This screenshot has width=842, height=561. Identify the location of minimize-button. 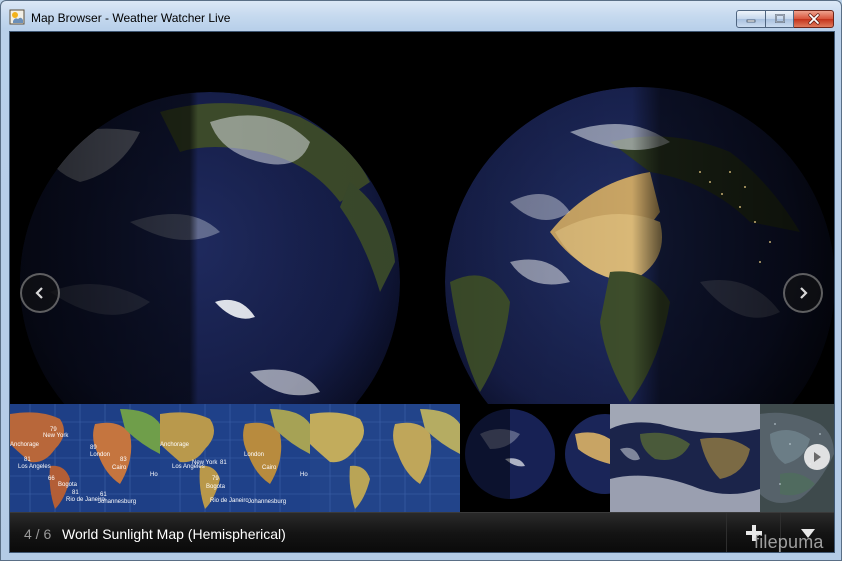
(751, 19).